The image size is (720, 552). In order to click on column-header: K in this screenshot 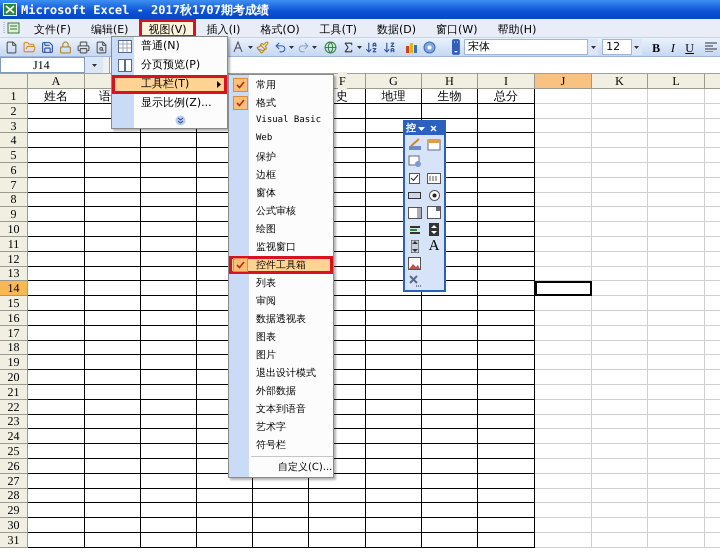, I will do `click(620, 81)`.